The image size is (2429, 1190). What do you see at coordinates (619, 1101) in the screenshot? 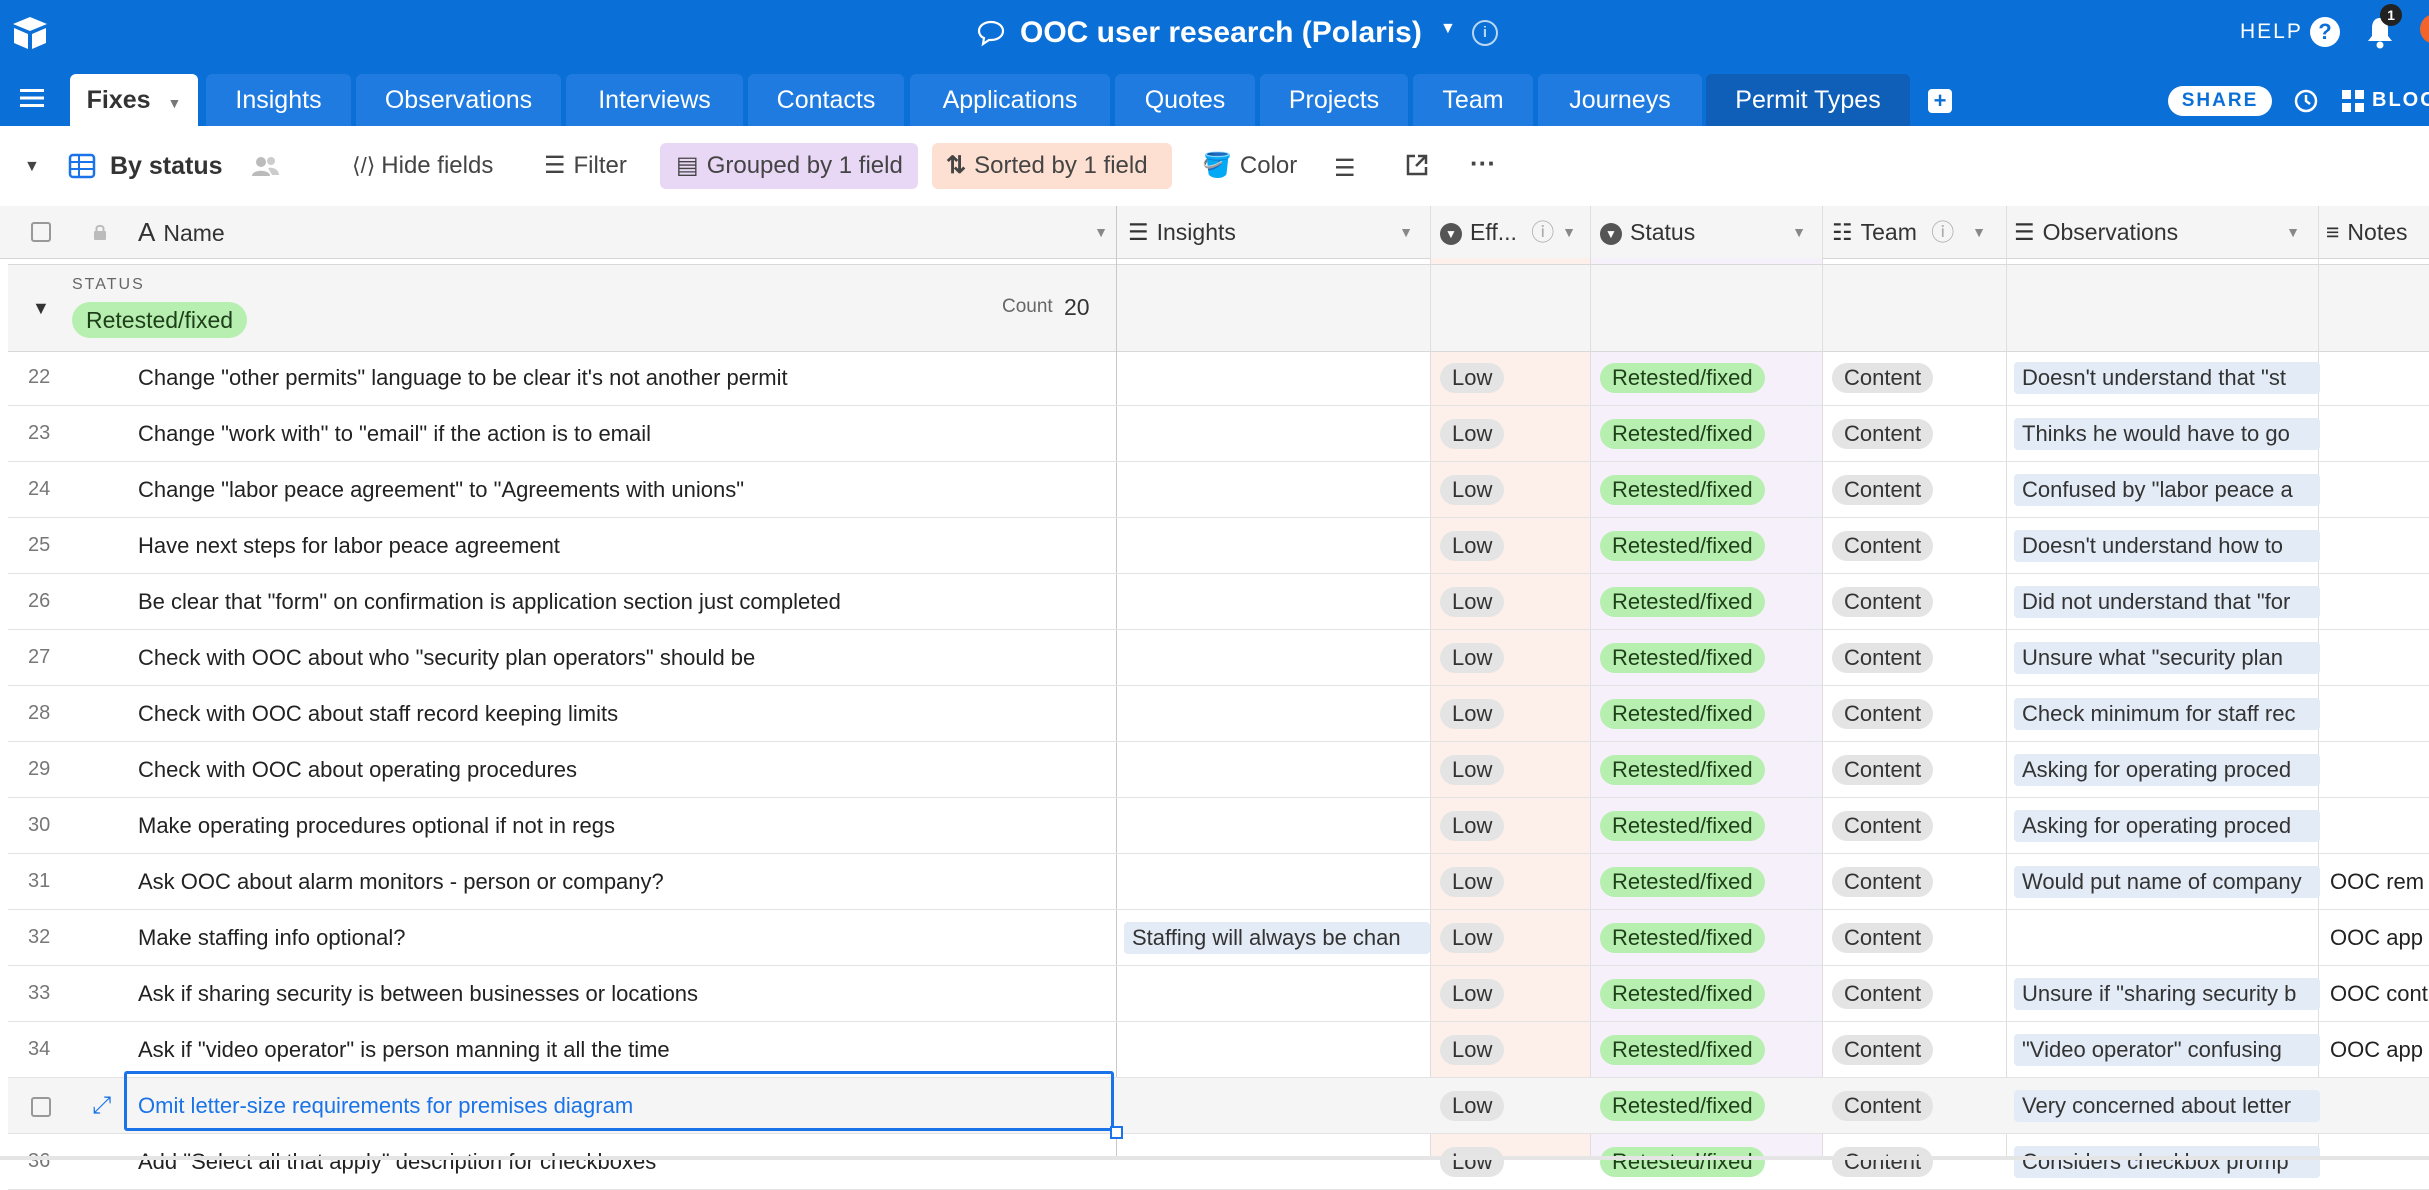
I see `selected-cell-outline` at bounding box center [619, 1101].